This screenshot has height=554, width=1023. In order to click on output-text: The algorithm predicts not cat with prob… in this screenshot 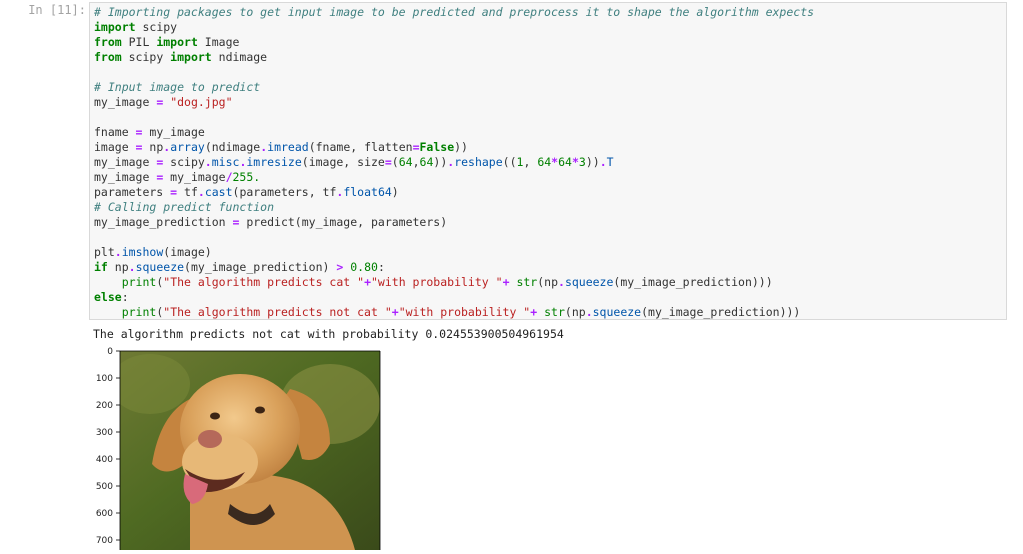, I will do `click(328, 334)`.